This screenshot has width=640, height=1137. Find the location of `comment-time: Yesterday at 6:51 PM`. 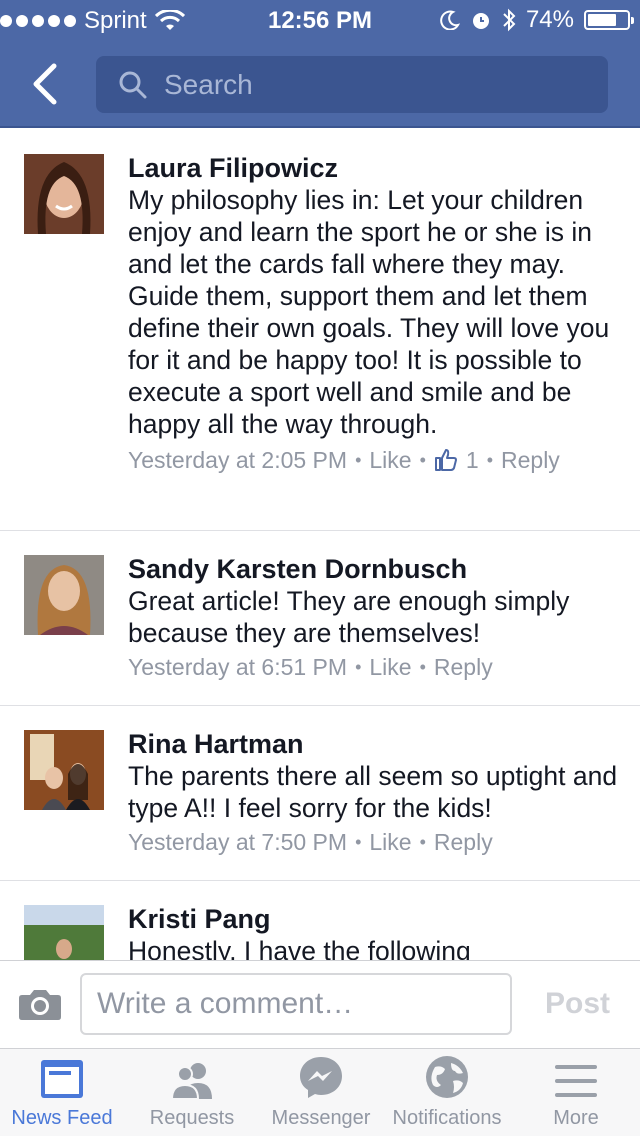

comment-time: Yesterday at 6:51 PM is located at coordinates (237, 667).